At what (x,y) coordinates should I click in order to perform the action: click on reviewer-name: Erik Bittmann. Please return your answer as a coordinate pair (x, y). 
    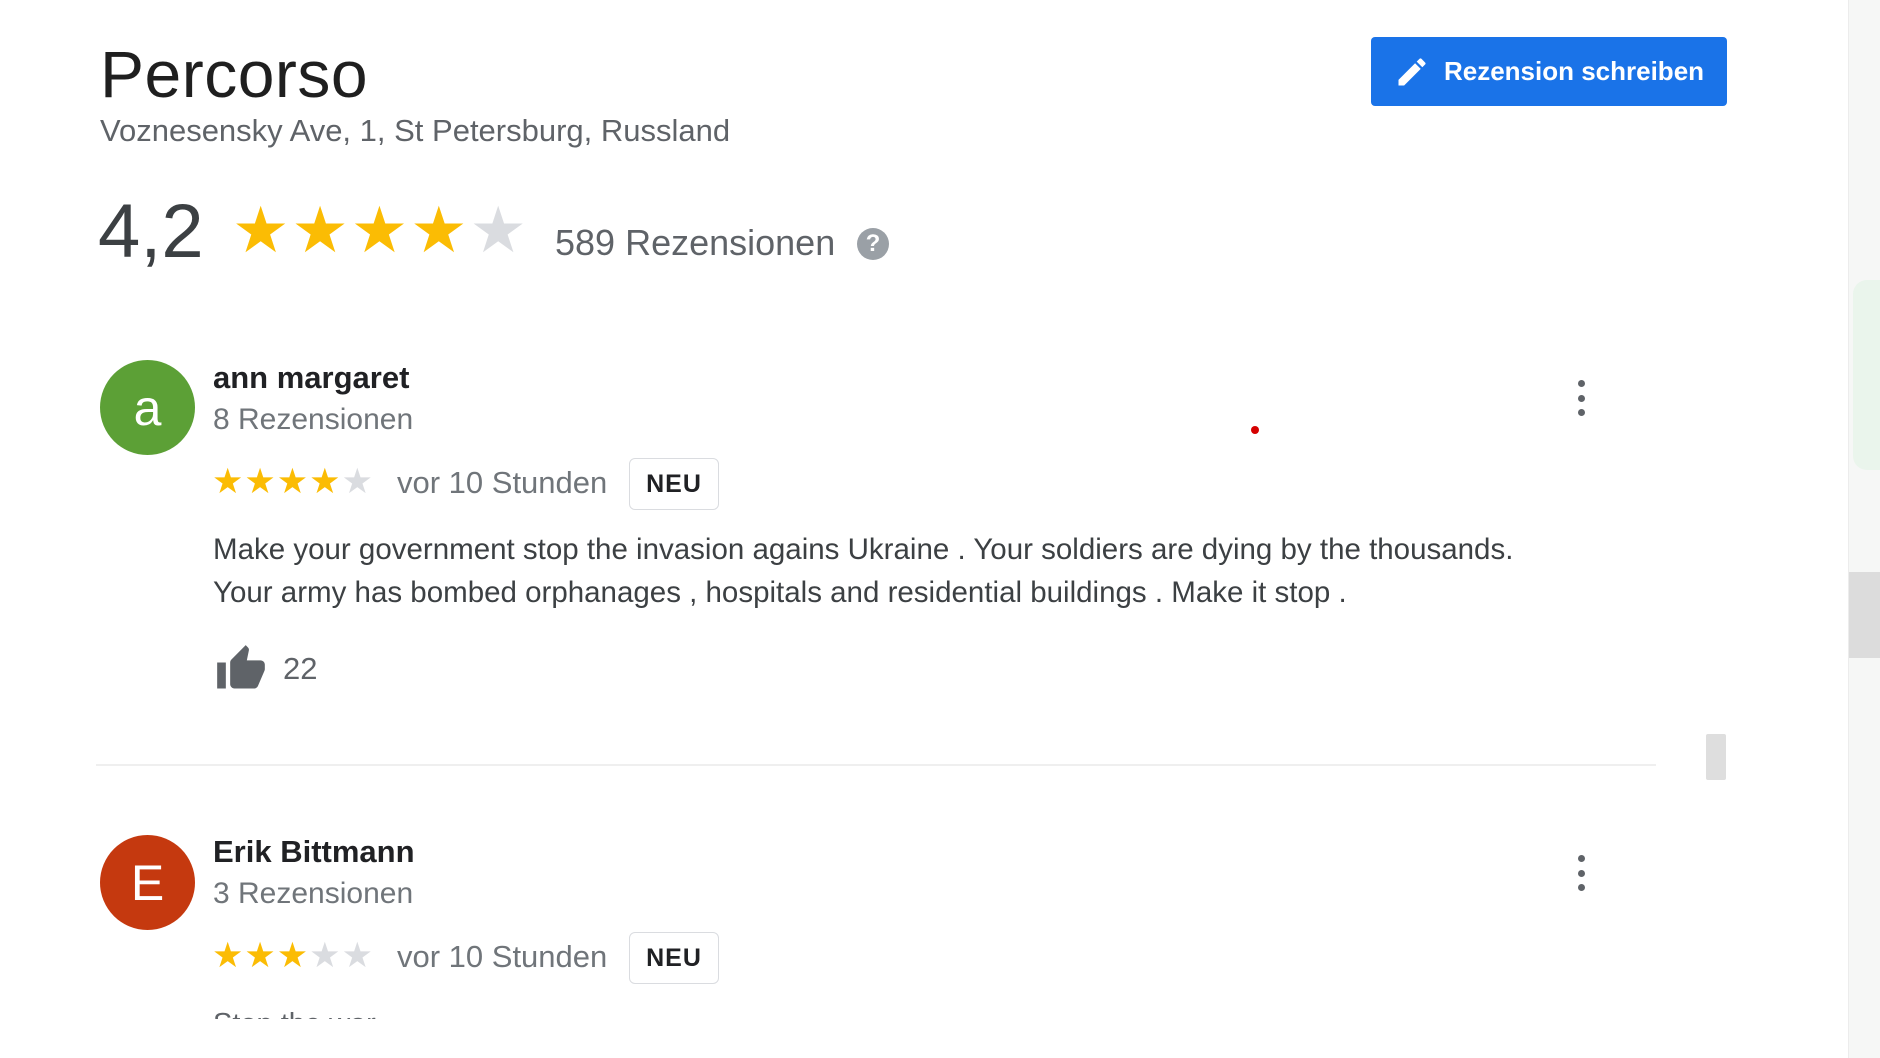
    Looking at the image, I should click on (314, 852).